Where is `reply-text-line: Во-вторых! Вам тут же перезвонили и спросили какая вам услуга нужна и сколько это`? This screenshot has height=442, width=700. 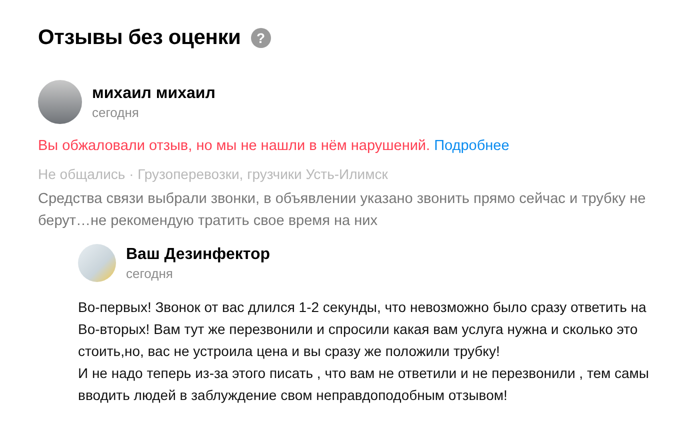
reply-text-line: Во-вторых! Вам тут же перезвонили и спросили какая вам услуга нужна и сколько это is located at coordinates (358, 329).